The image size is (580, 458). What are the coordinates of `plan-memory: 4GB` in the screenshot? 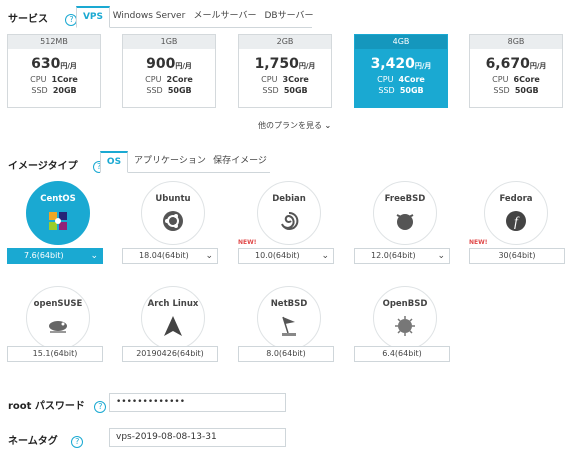 It's located at (401, 42).